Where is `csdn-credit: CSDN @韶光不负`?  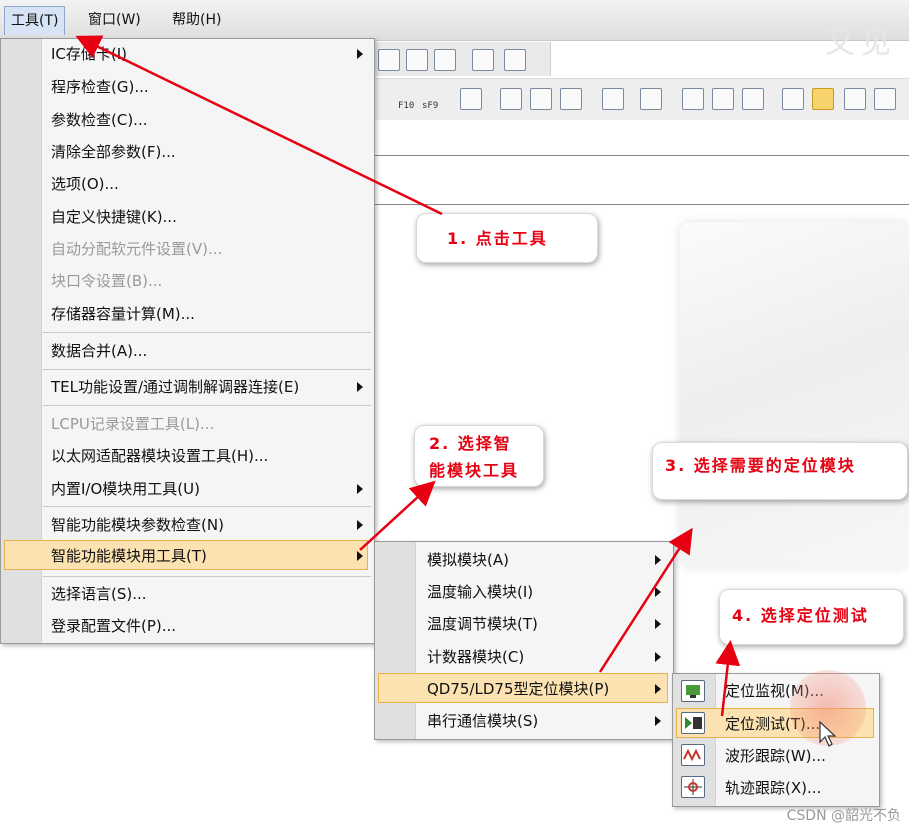
csdn-credit: CSDN @韶光不负 is located at coordinates (843, 816).